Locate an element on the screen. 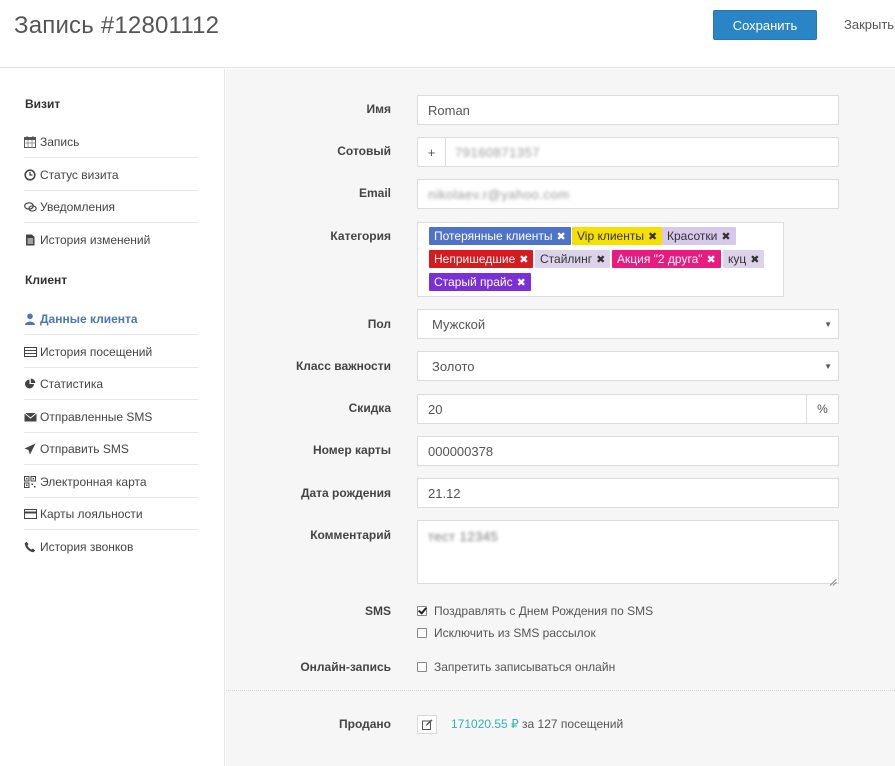 Image resolution: width=895 pixels, height=766 pixels. sold-amount: 171020.55 ₽ is located at coordinates (485, 724).